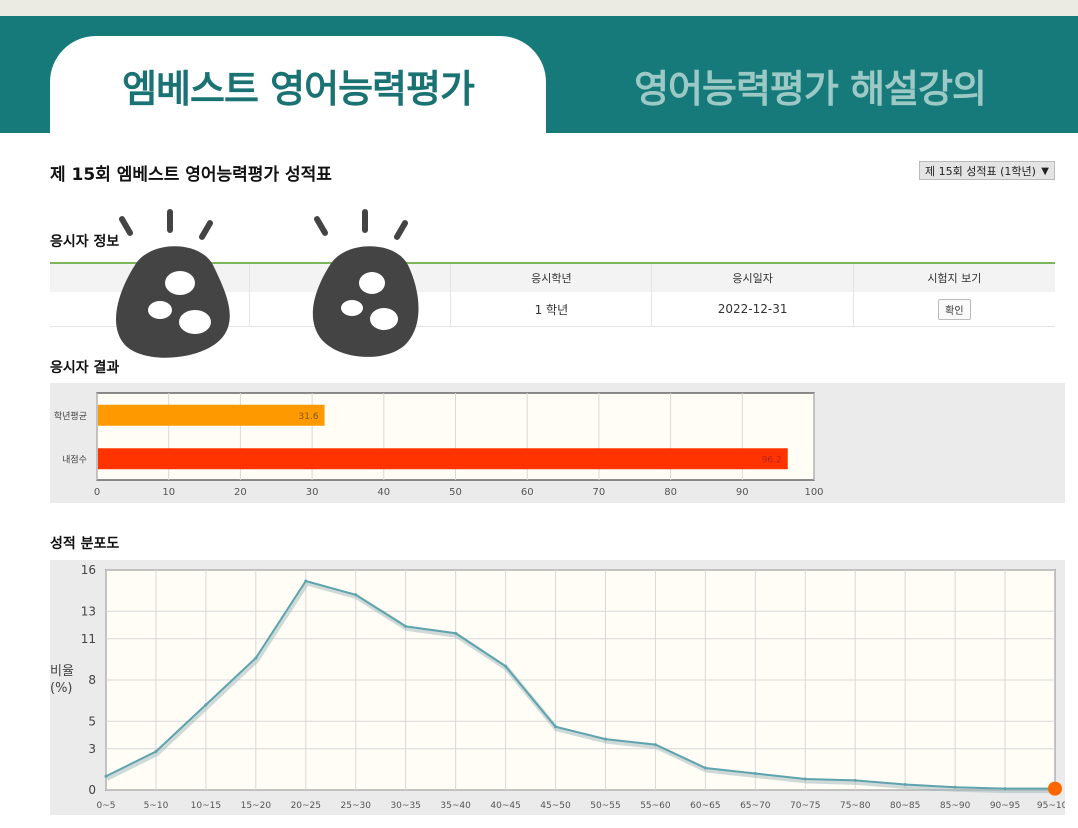 This screenshot has height=828, width=1078. What do you see at coordinates (405, 806) in the screenshot?
I see `x-tick-label: 30~35` at bounding box center [405, 806].